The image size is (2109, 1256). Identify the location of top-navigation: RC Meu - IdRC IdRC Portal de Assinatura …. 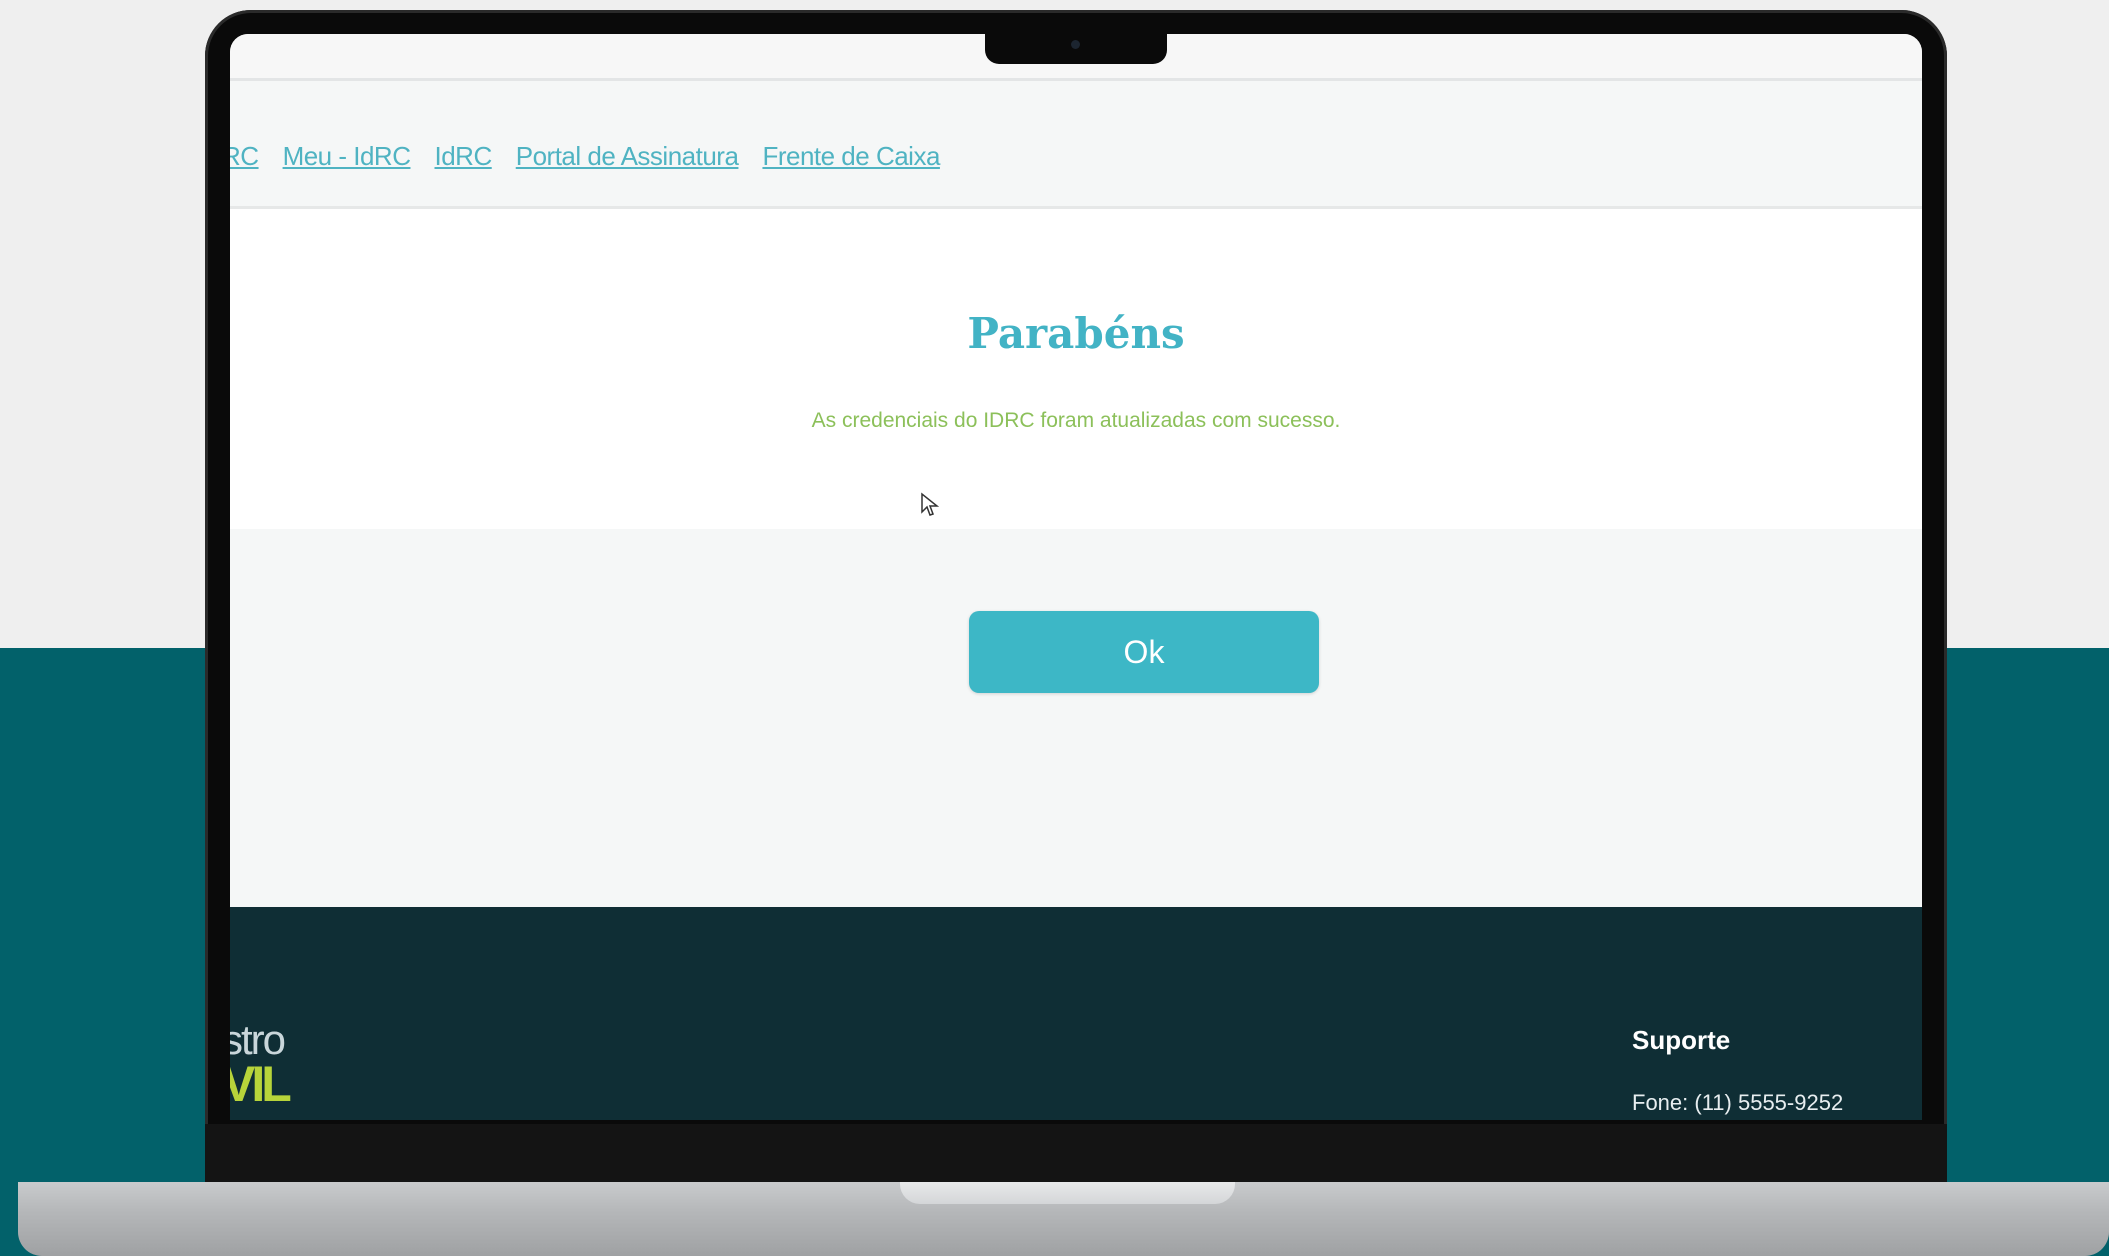
(1076, 145).